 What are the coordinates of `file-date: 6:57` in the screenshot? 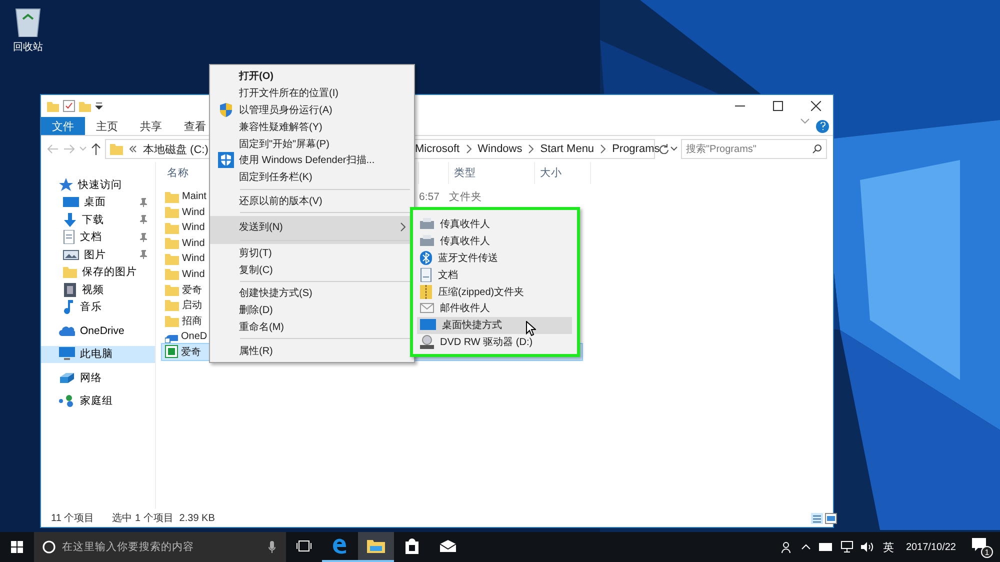 It's located at (429, 196).